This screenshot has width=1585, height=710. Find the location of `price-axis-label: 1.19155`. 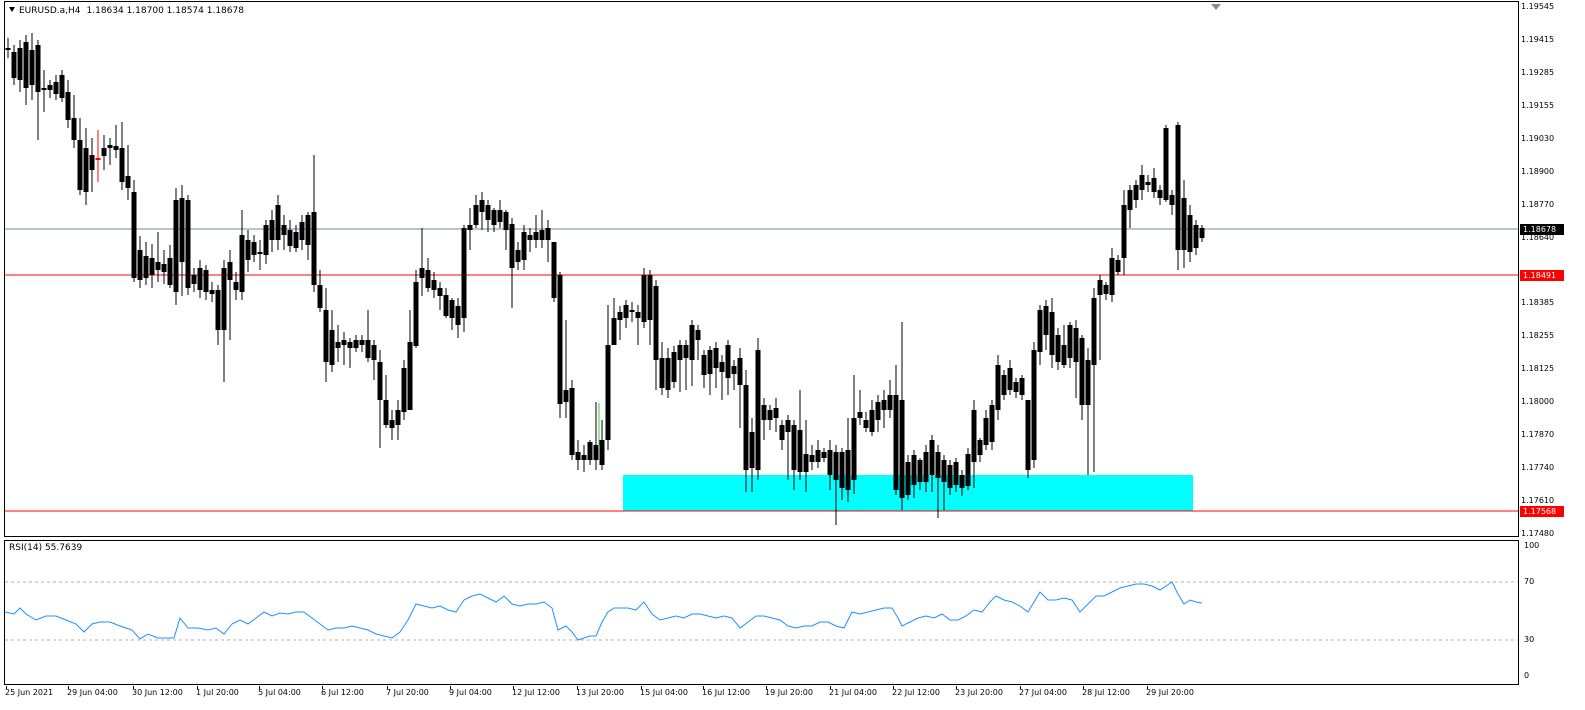

price-axis-label: 1.19155 is located at coordinates (1538, 105).